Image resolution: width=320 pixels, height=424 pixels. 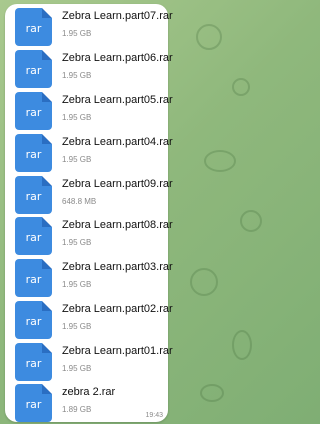 I want to click on file-attachment: rar Zebra Learn.part04.rar 1.95 GB, so click(x=89, y=152).